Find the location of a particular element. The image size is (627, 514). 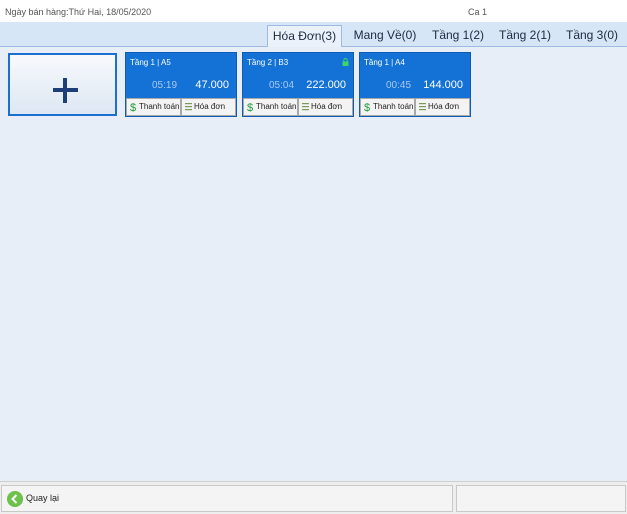

back-button-label: Quay lại is located at coordinates (43, 498).